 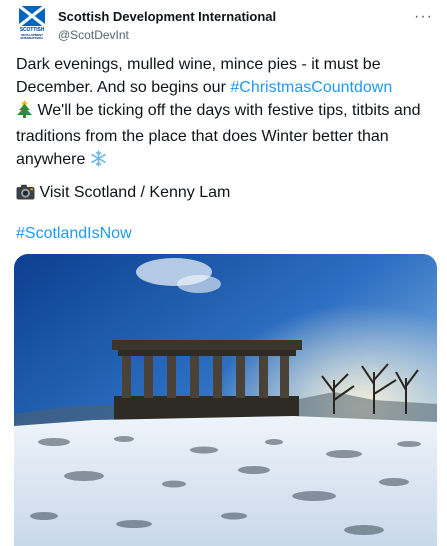 What do you see at coordinates (93, 35) in the screenshot?
I see `user-handle: @ScotDevInt` at bounding box center [93, 35].